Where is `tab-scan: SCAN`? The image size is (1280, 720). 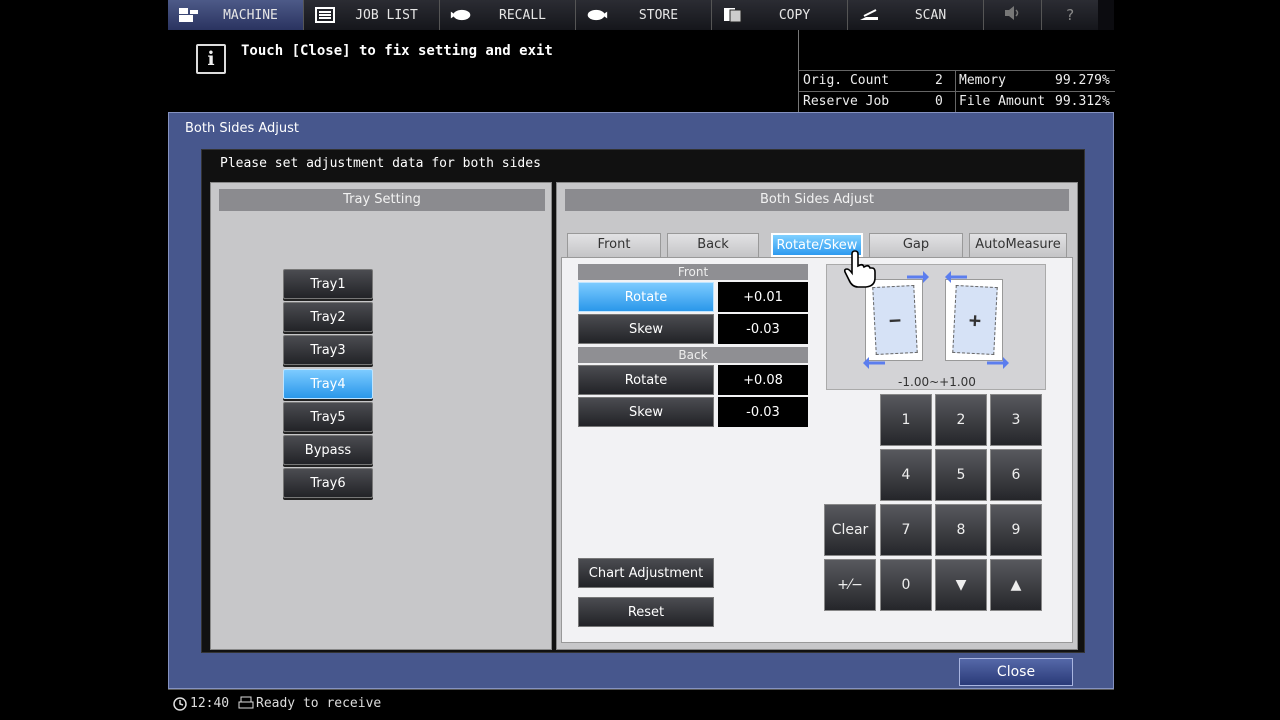
tab-scan: SCAN is located at coordinates (916, 15).